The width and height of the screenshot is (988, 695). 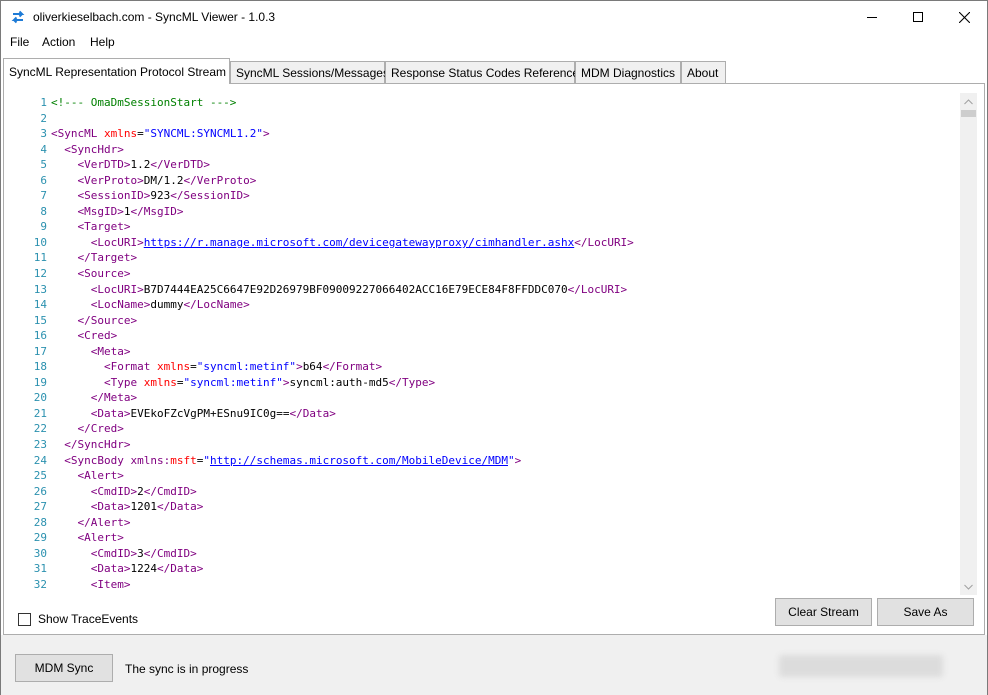 What do you see at coordinates (183, 460) in the screenshot?
I see `code-attribute: msft` at bounding box center [183, 460].